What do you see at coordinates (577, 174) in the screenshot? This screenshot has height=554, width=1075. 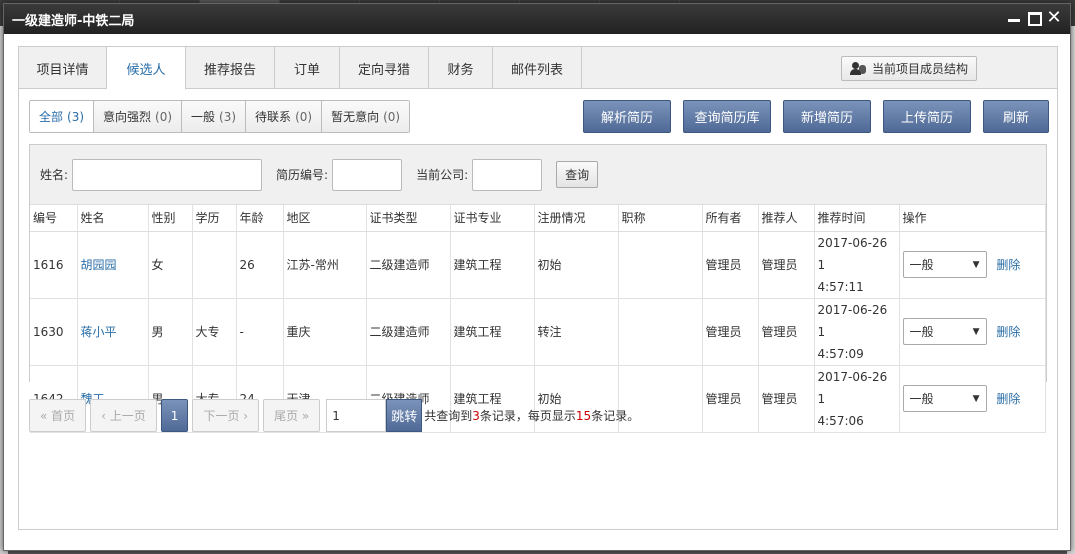 I see `query-button: 查询` at bounding box center [577, 174].